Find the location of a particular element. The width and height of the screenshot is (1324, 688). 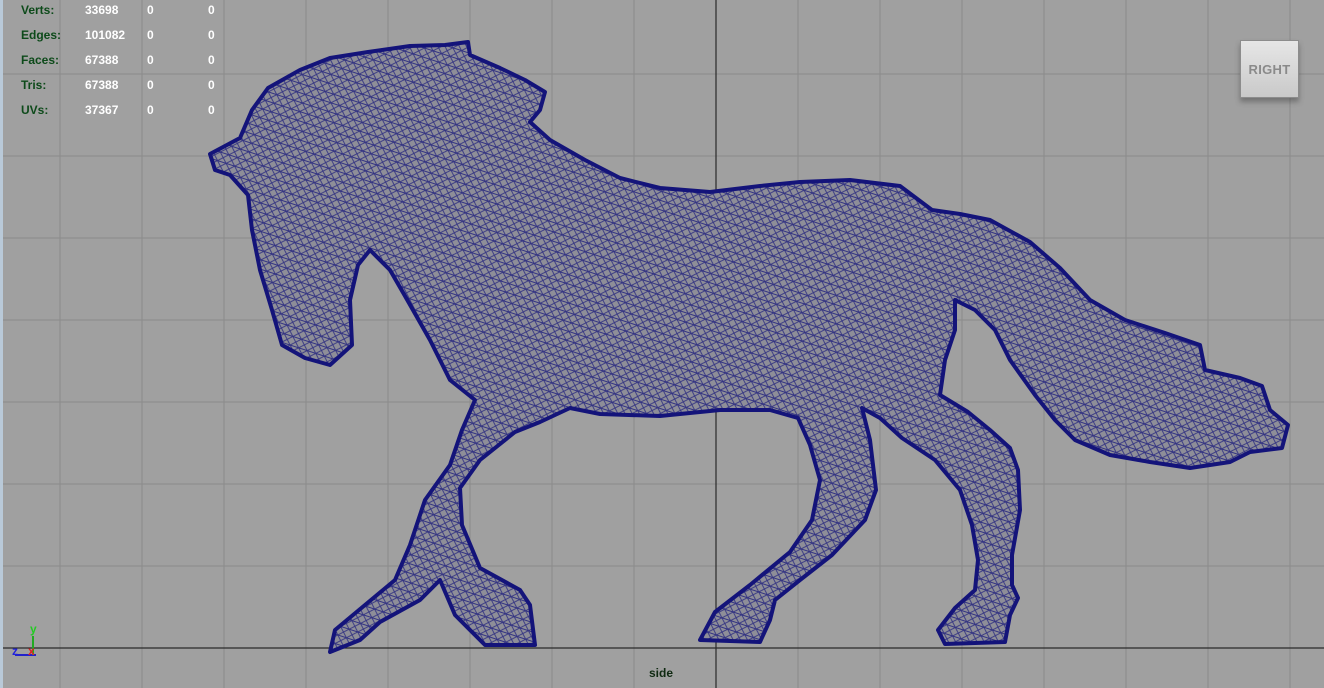

view-cube-label: RIGHT is located at coordinates (1269, 69).